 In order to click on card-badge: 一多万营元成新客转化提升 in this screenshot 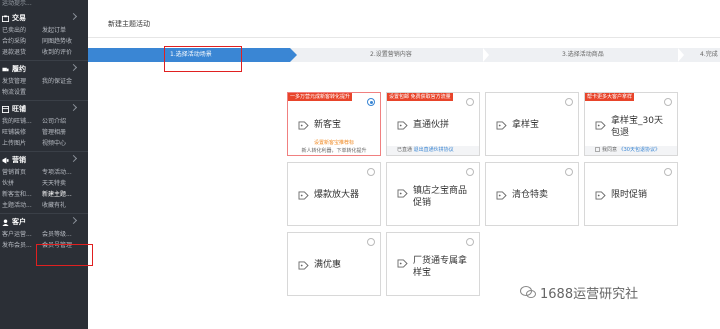, I will do `click(320, 97)`.